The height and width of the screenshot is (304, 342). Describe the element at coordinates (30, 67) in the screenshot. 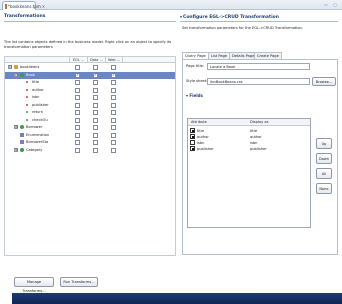

I see `tree-node-label: booklieans` at that location.